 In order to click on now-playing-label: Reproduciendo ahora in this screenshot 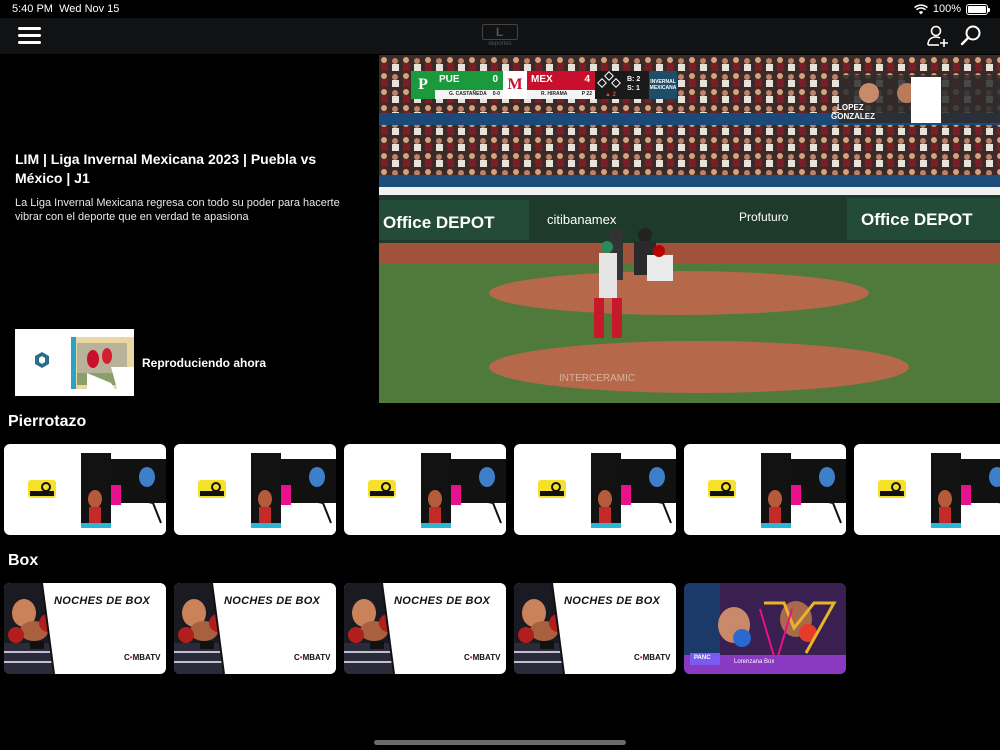, I will do `click(204, 363)`.